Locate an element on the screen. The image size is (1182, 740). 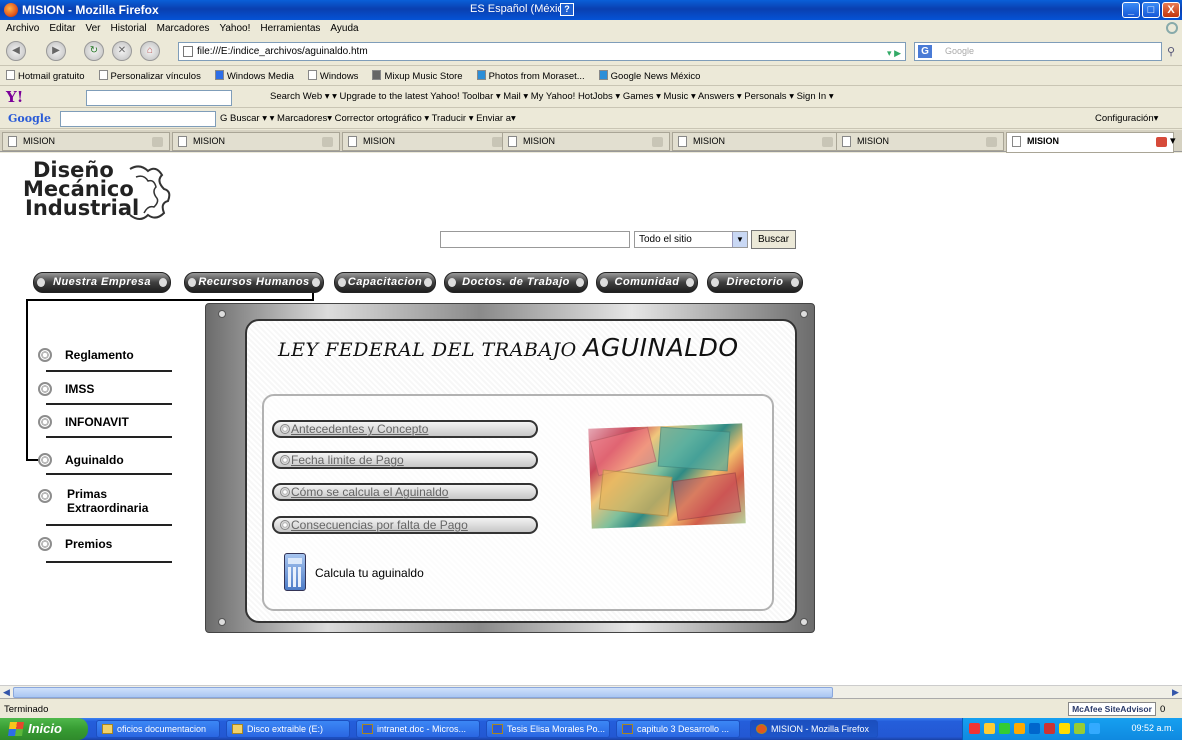
site-scope-select: Todo el sitio ▼ is located at coordinates (691, 239).